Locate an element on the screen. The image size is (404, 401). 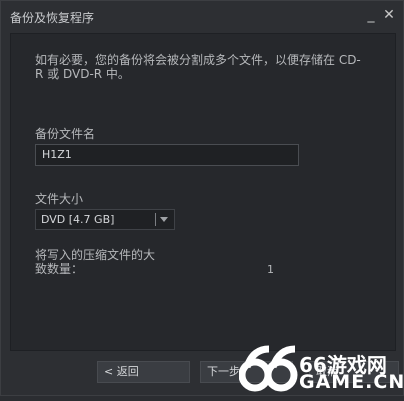
file-size-dropdown: DVD [4.7 GB] is located at coordinates (105, 219).